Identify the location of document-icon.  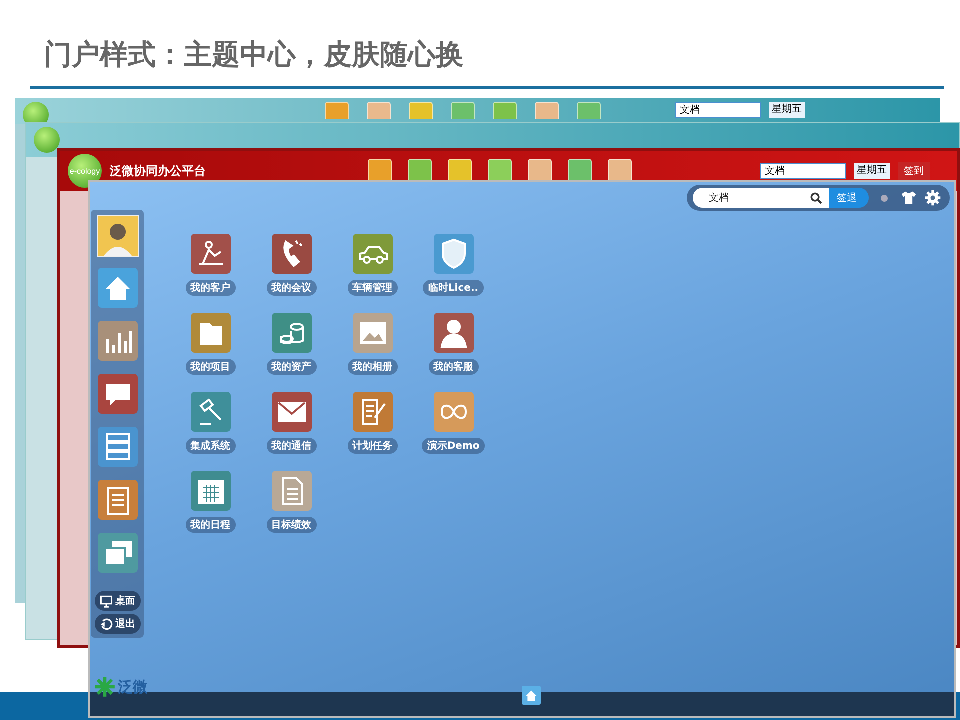
(292, 491).